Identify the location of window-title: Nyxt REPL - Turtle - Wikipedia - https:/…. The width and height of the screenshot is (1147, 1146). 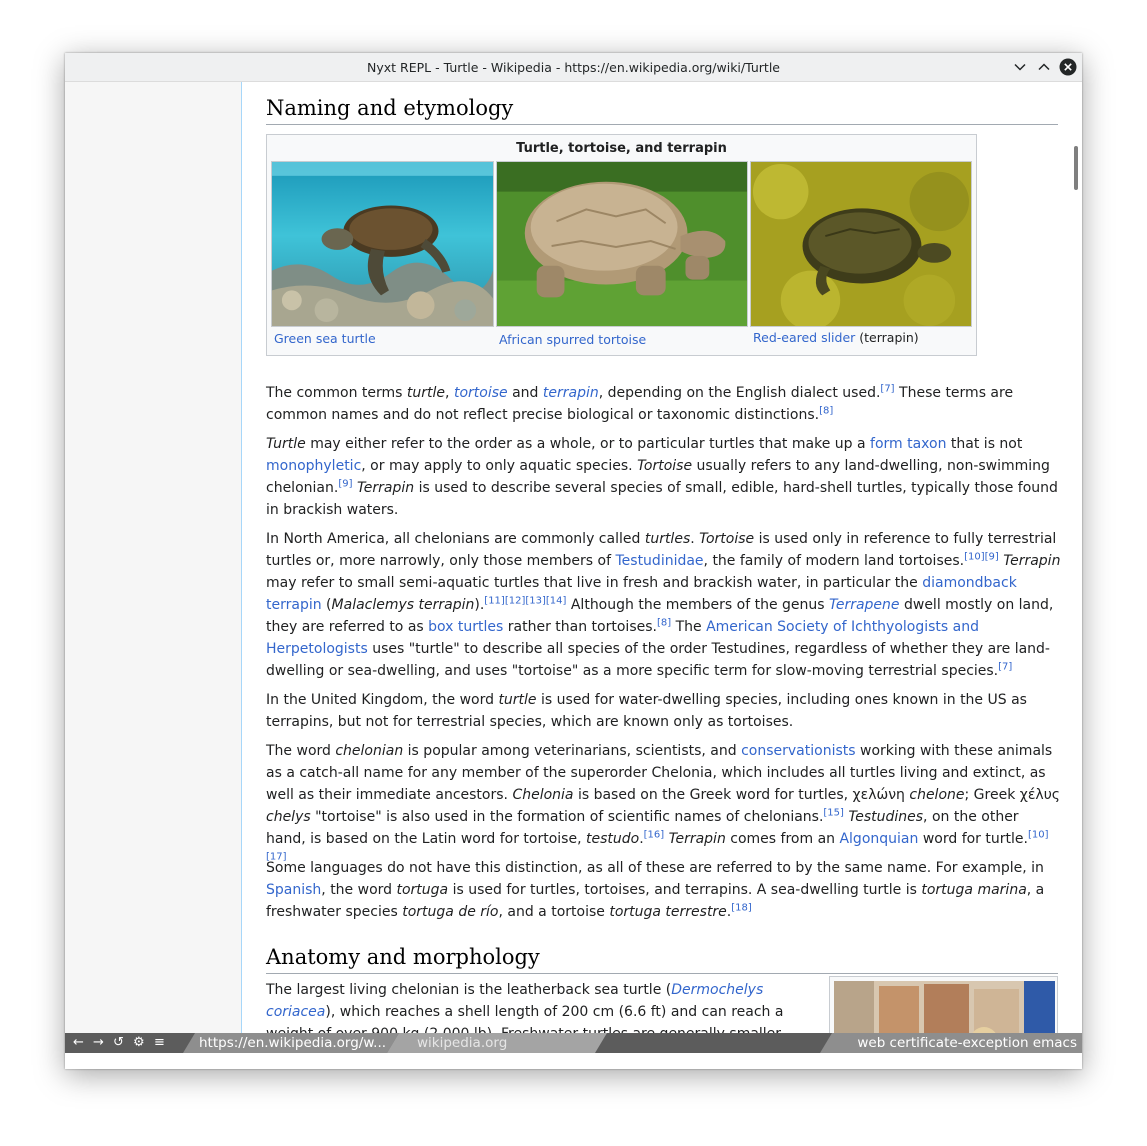
(573, 67).